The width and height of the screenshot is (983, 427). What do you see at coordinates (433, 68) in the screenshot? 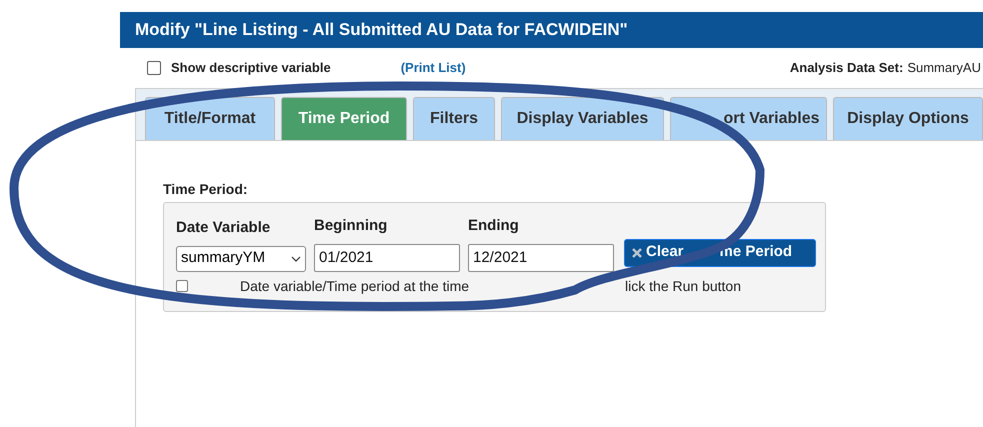
I see `print-list-link: (Print List)` at bounding box center [433, 68].